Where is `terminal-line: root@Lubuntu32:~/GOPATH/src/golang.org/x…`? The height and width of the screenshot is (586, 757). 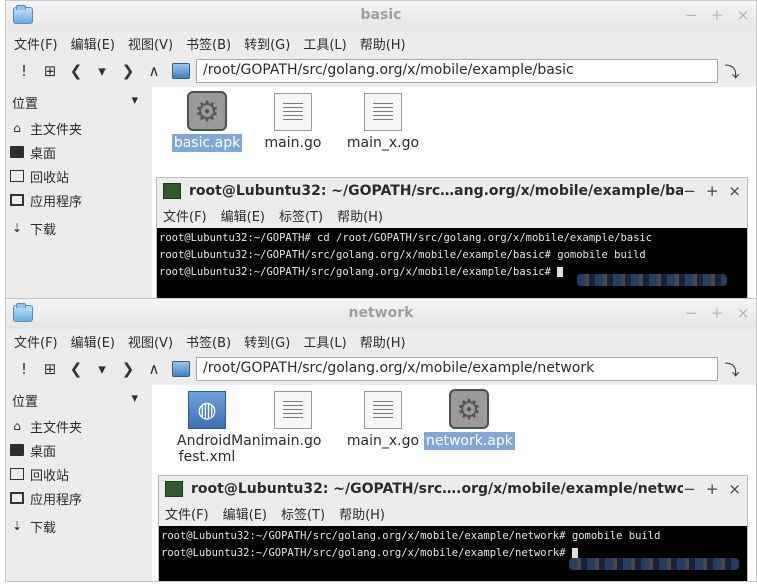
terminal-line: root@Lubuntu32:~/GOPATH/src/golang.org/x… is located at coordinates (411, 536).